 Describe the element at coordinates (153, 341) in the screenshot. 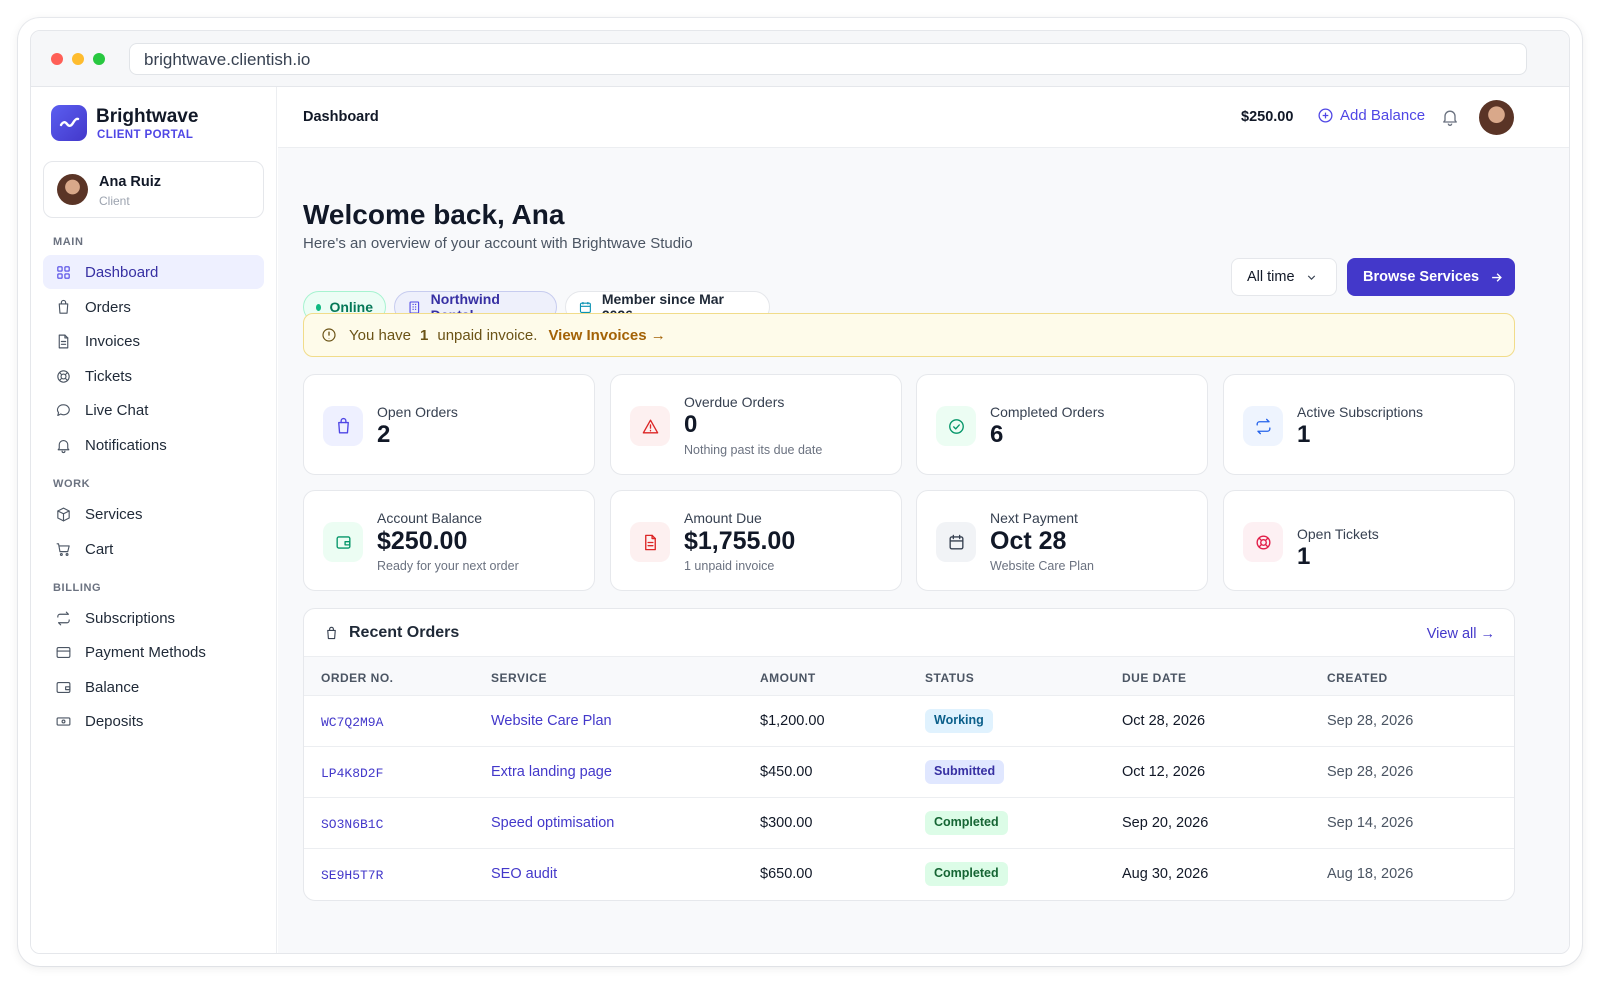

I see `sidebar-item-invoices: Invoices` at that location.